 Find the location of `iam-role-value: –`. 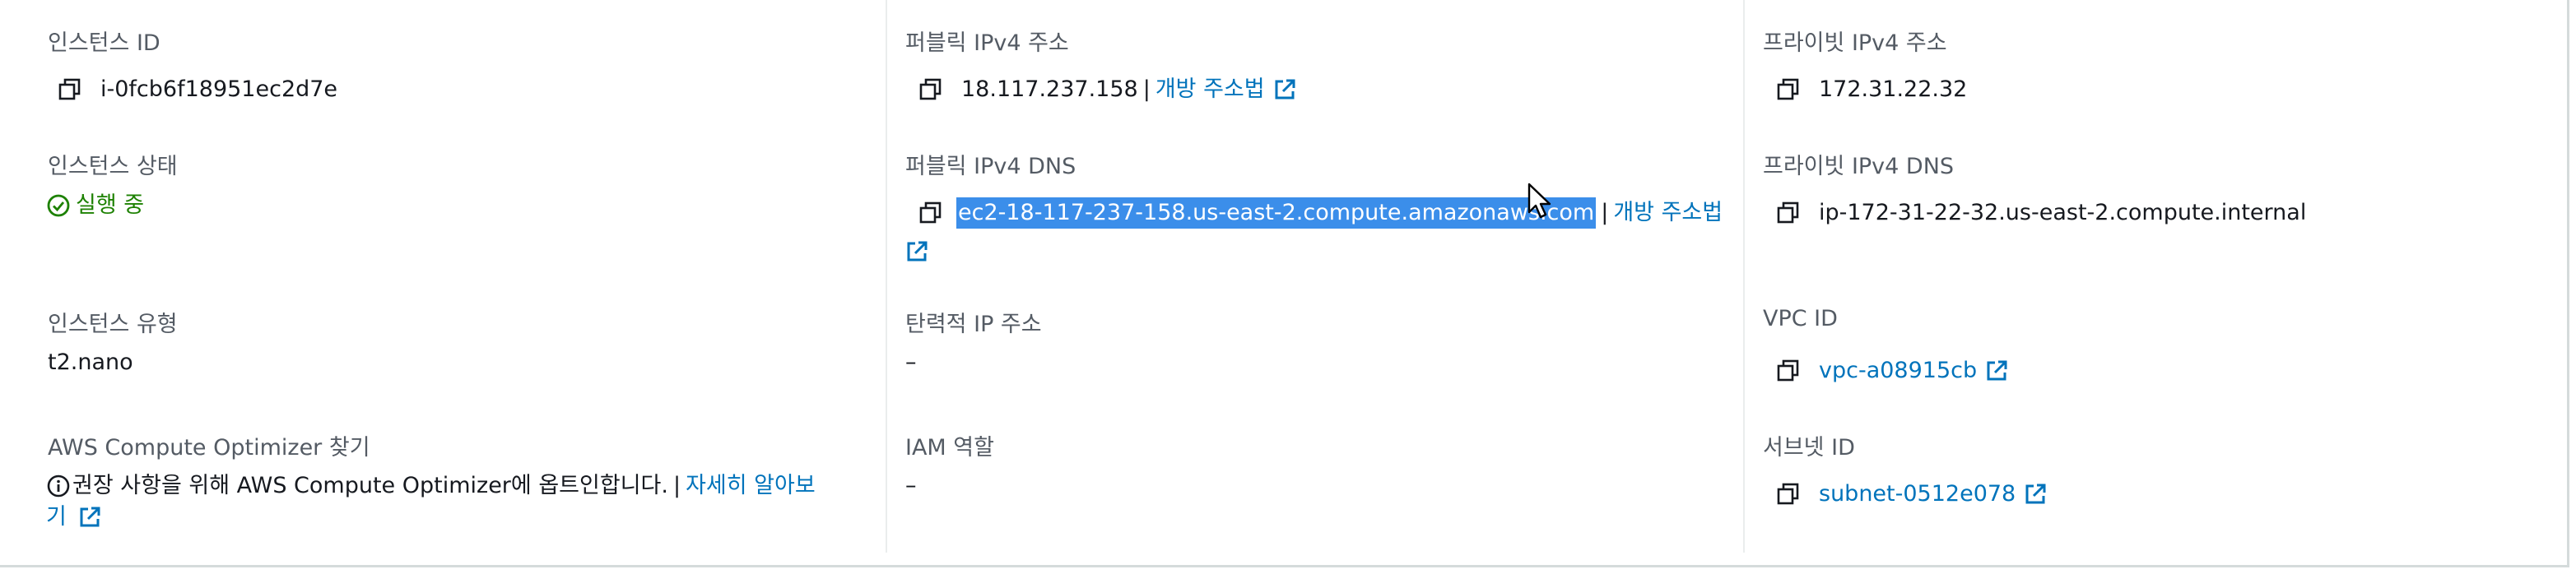

iam-role-value: – is located at coordinates (911, 485).